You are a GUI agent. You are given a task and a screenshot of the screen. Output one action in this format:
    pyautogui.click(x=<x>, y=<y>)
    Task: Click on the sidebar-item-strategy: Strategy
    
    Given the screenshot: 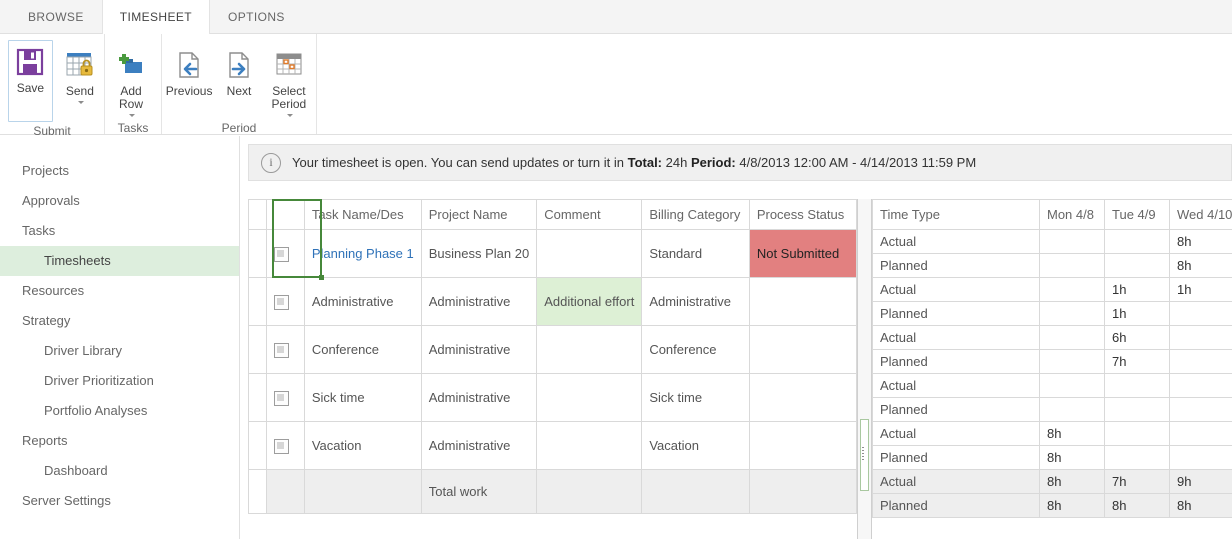 What is the action you would take?
    pyautogui.click(x=119, y=321)
    